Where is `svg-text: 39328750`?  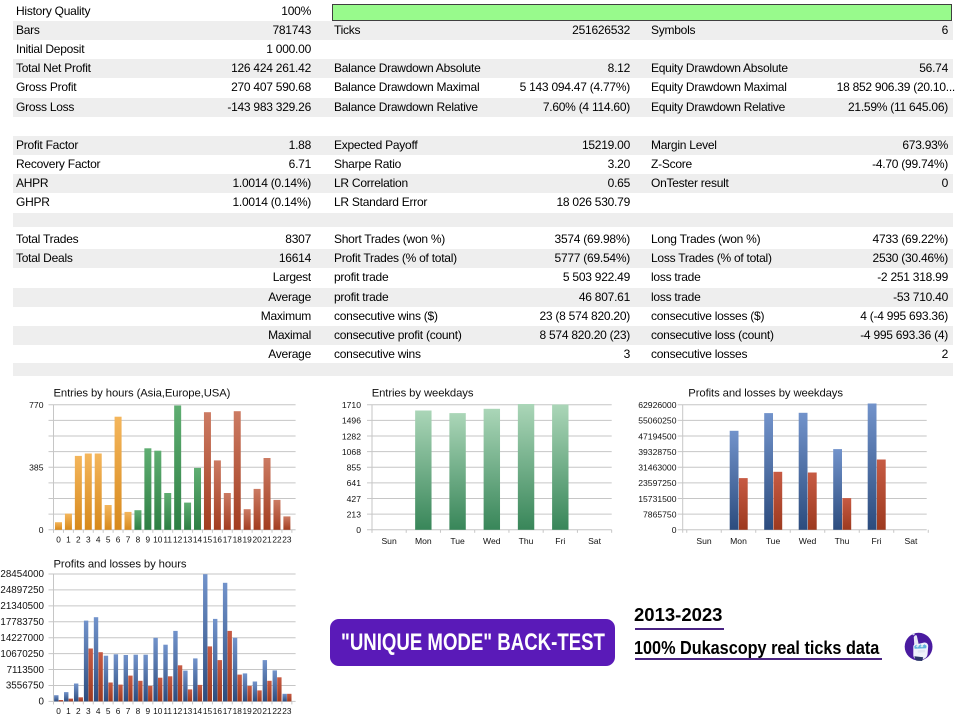
svg-text: 39328750 is located at coordinates (657, 452).